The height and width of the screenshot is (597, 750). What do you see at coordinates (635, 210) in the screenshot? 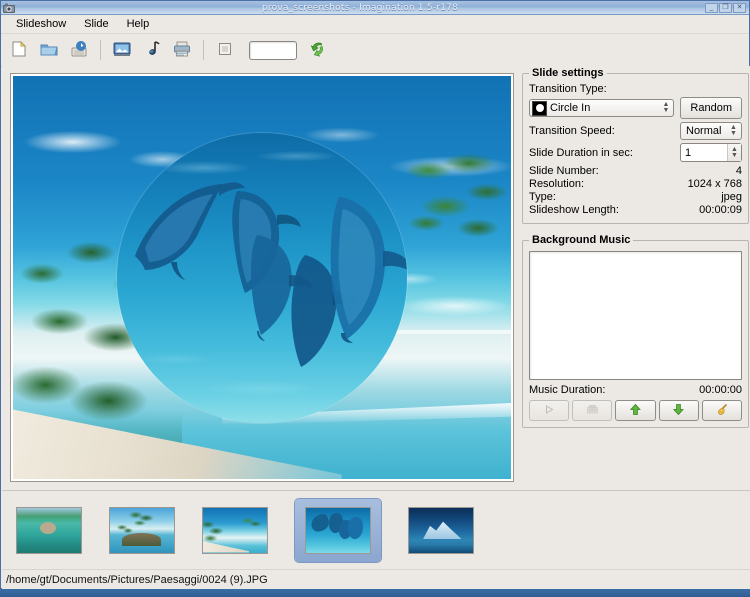
I see `info-slideshow-length: Slideshow Length: 00:00:09` at bounding box center [635, 210].